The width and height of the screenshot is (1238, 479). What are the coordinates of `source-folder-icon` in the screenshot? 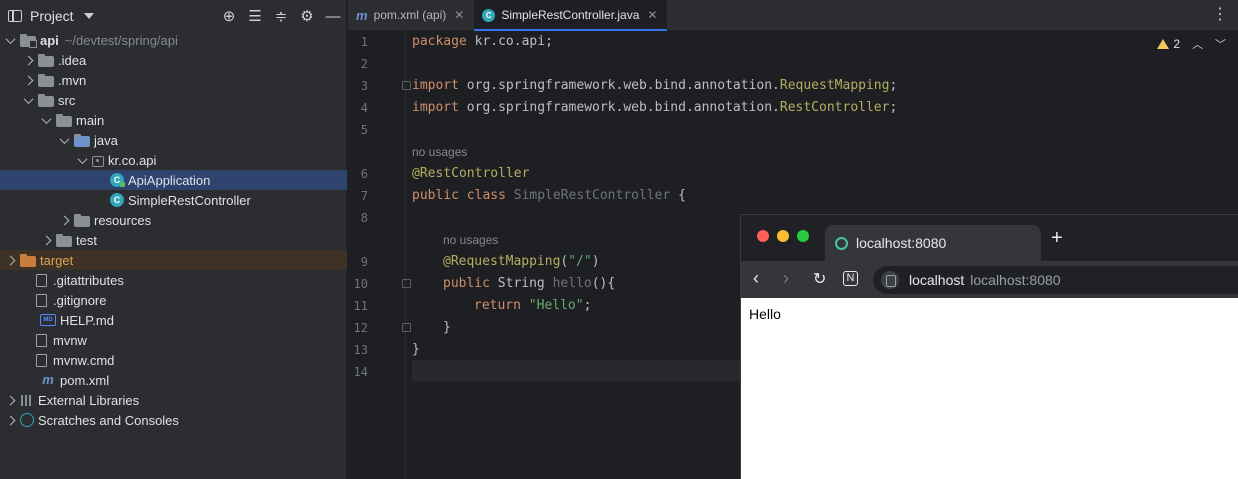 It's located at (82, 140).